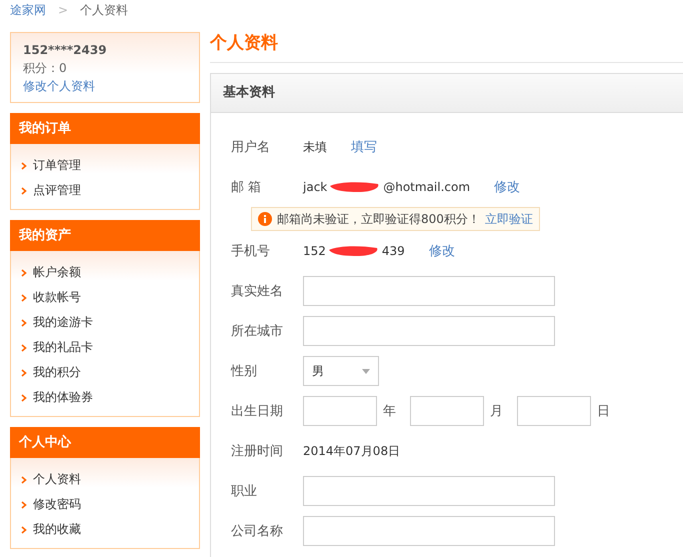 The image size is (683, 557). What do you see at coordinates (244, 491) in the screenshot?
I see `field-label: 职业` at bounding box center [244, 491].